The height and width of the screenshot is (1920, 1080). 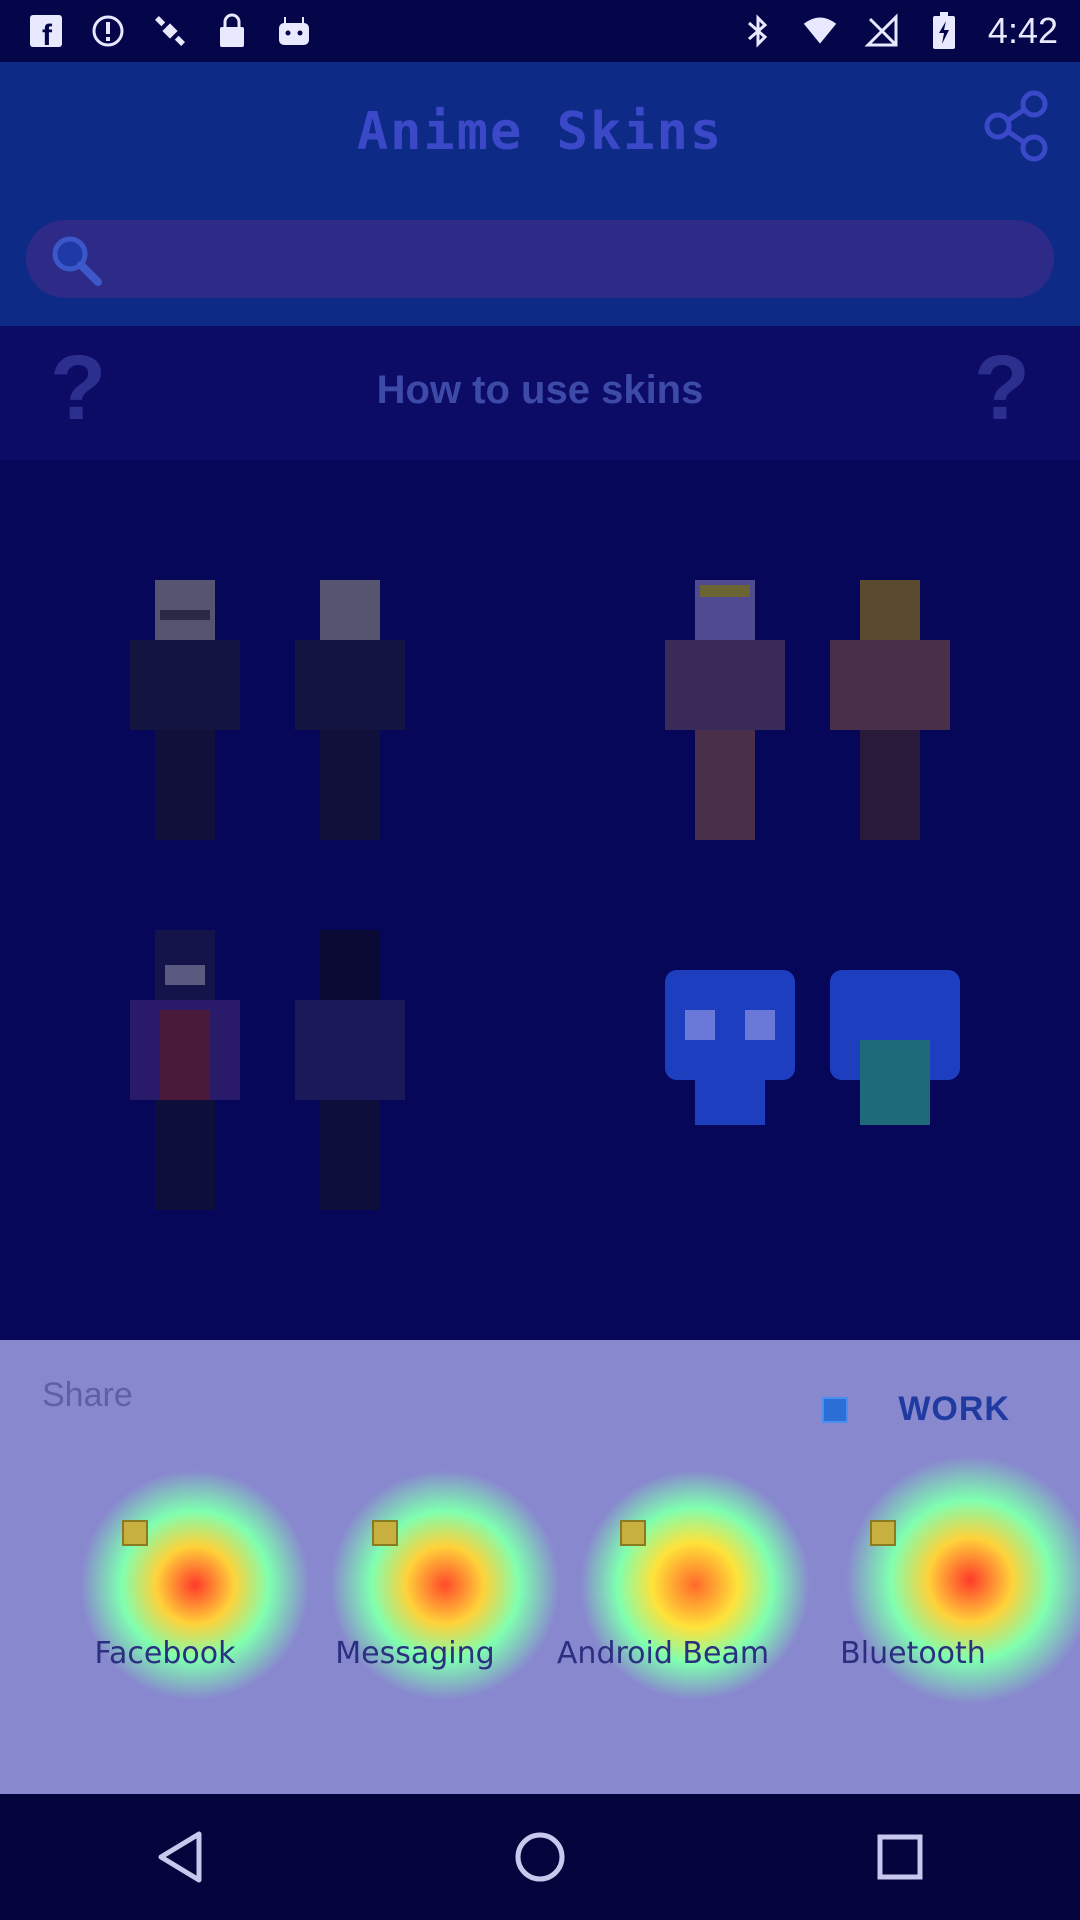 I want to click on back-icon, so click(x=180, y=1857).